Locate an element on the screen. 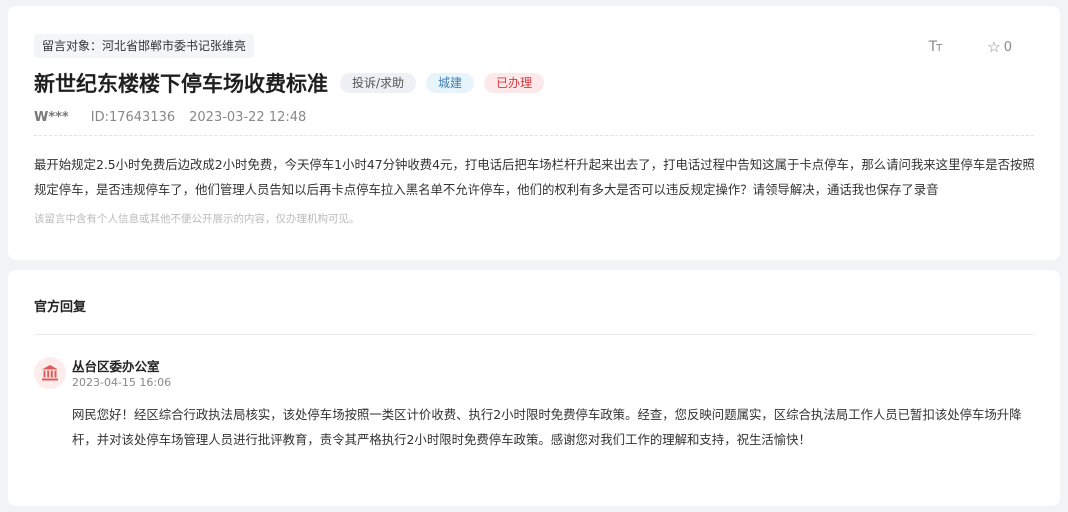 This screenshot has height=512, width=1068. status-badge: 已办理 is located at coordinates (514, 83).